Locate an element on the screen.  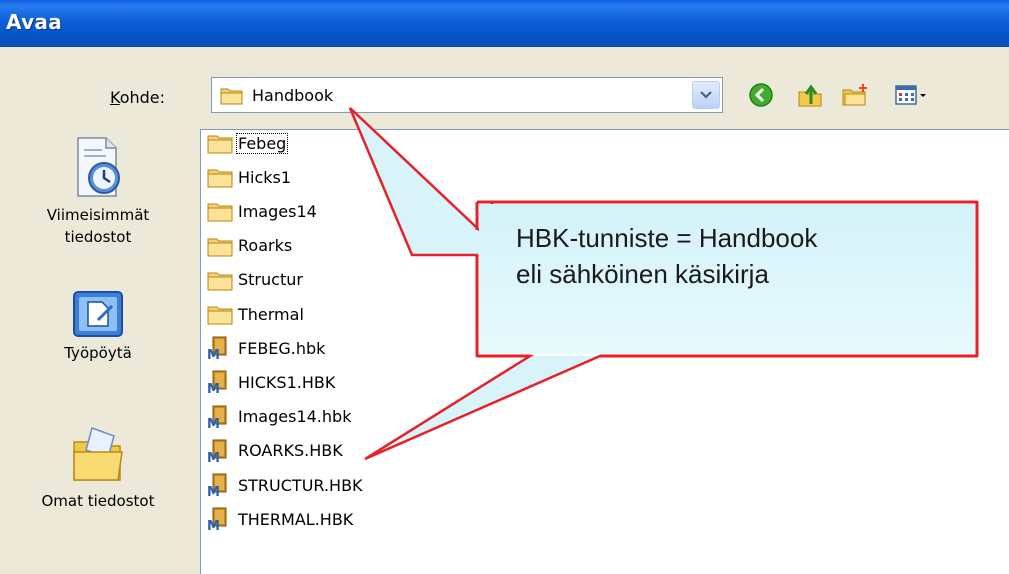
new-folder-button is located at coordinates (855, 95).